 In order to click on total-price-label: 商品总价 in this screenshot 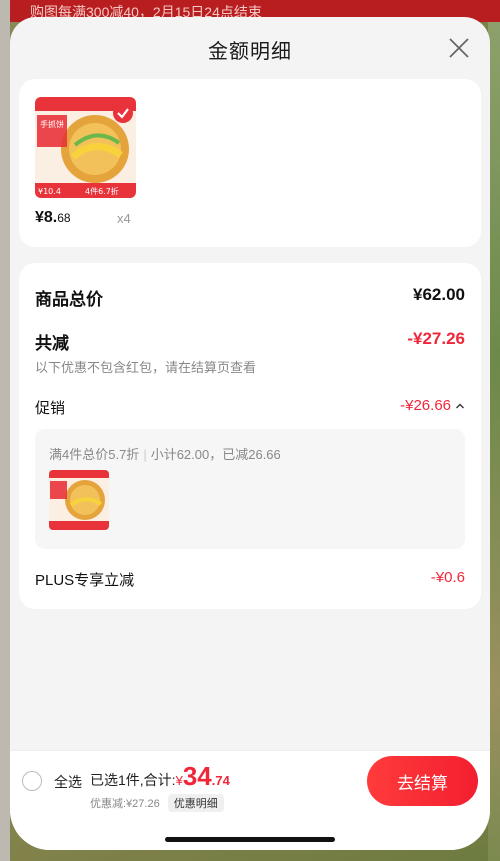, I will do `click(69, 299)`.